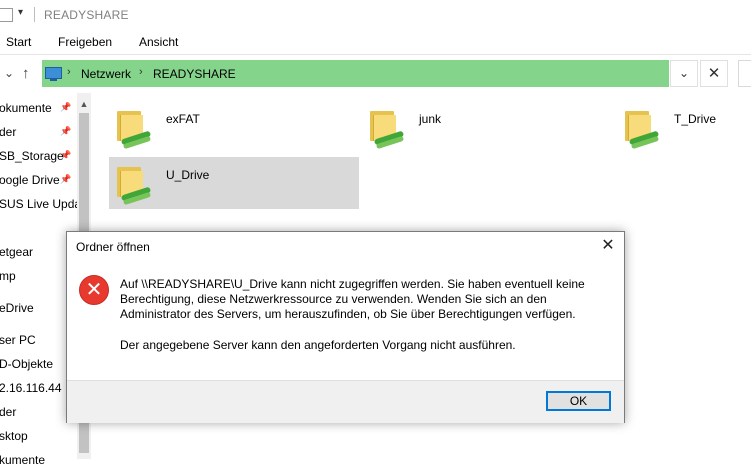 This screenshot has width=751, height=472. I want to click on sidebar-item-asus-live-update: SUS Live Updat, so click(40, 204).